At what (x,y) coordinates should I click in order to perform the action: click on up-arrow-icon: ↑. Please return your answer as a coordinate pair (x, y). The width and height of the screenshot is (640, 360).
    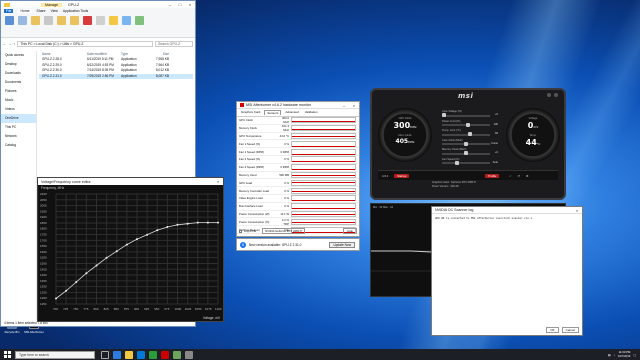
    Looking at the image, I should click on (15, 44).